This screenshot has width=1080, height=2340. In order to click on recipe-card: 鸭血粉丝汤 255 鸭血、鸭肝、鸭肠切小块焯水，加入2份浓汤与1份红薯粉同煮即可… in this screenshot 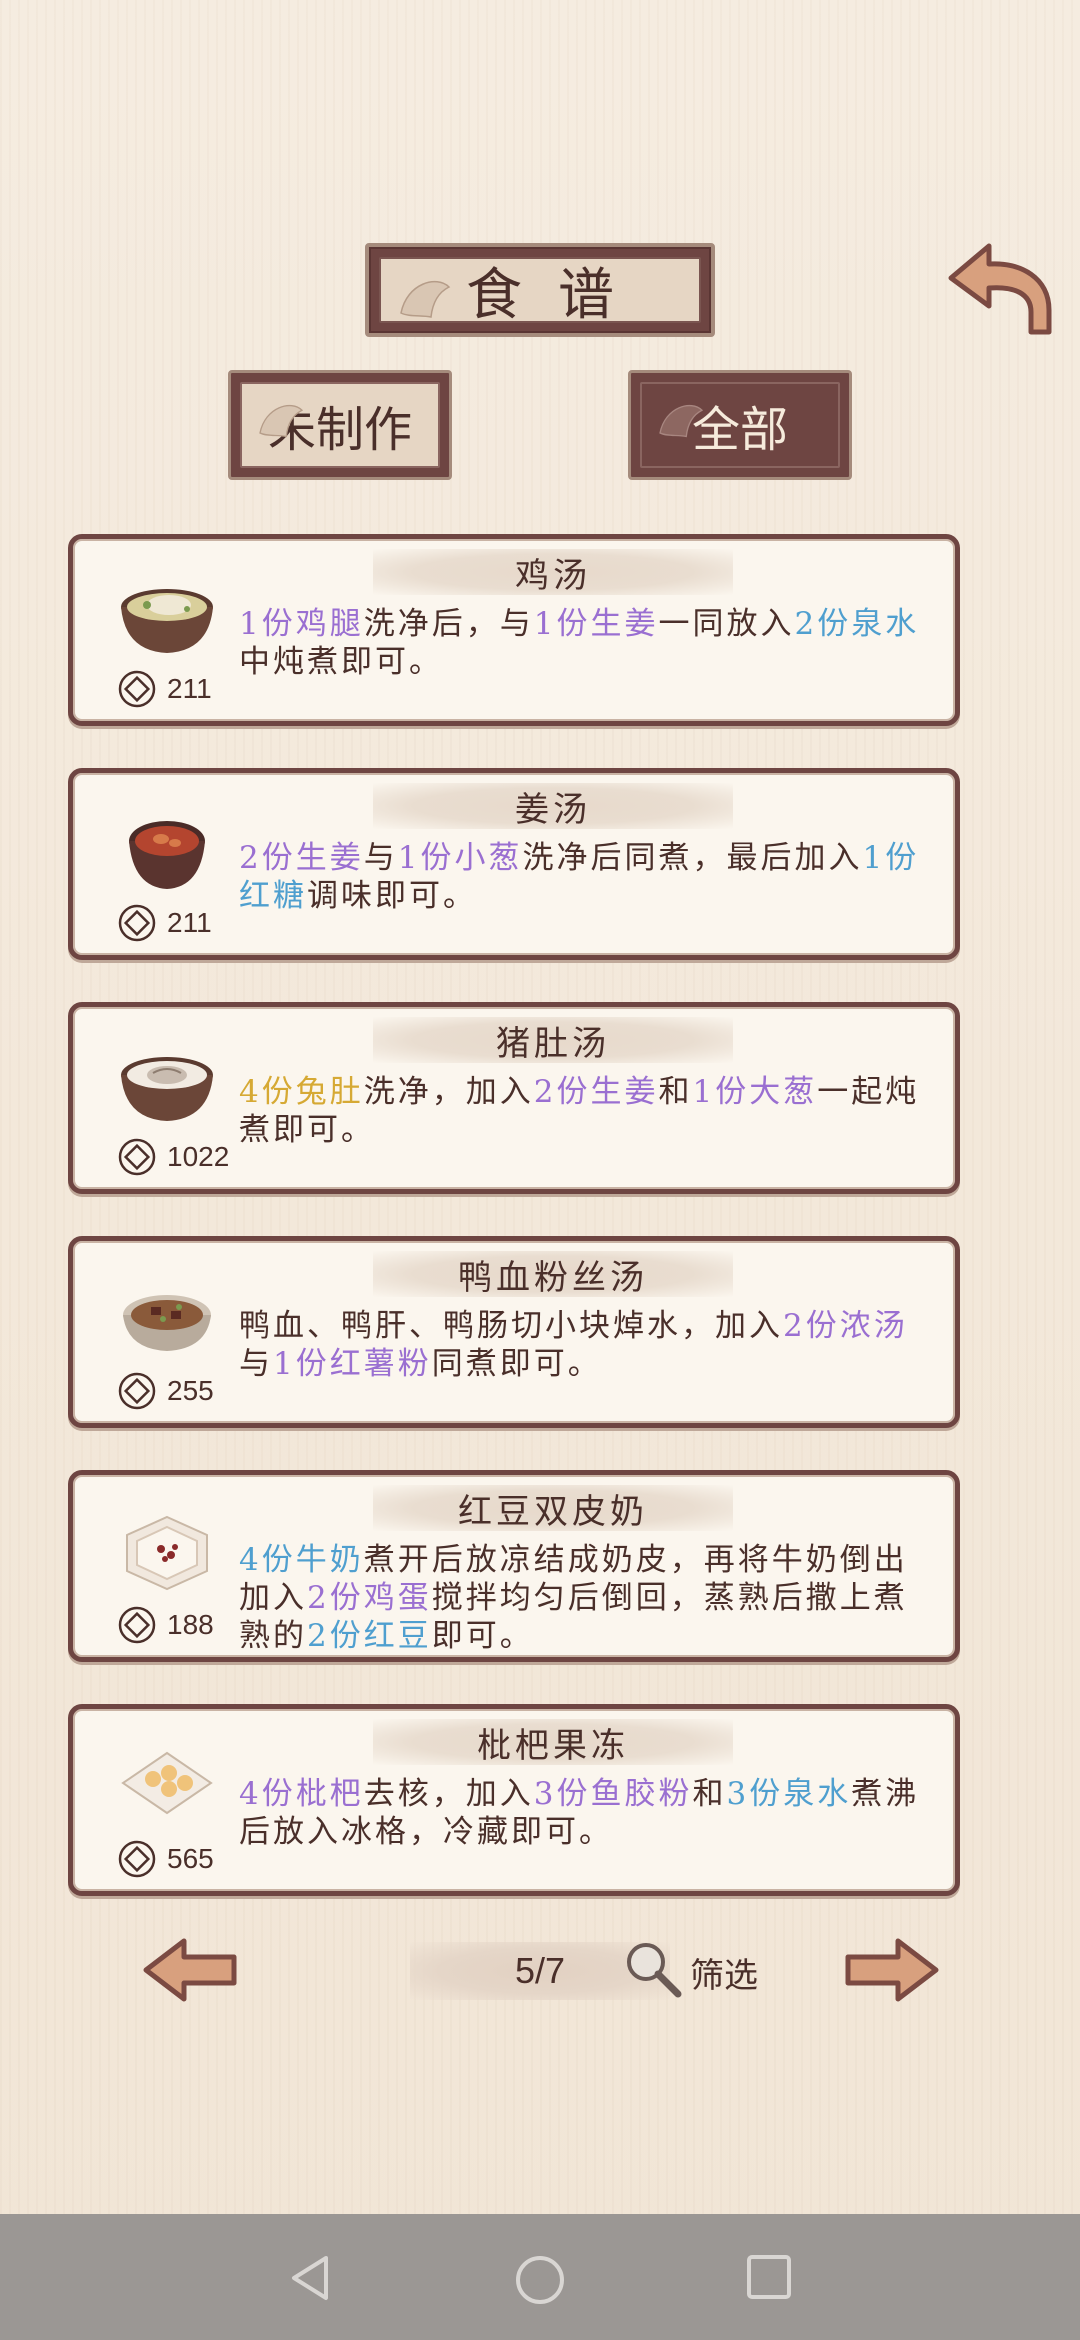, I will do `click(514, 1332)`.